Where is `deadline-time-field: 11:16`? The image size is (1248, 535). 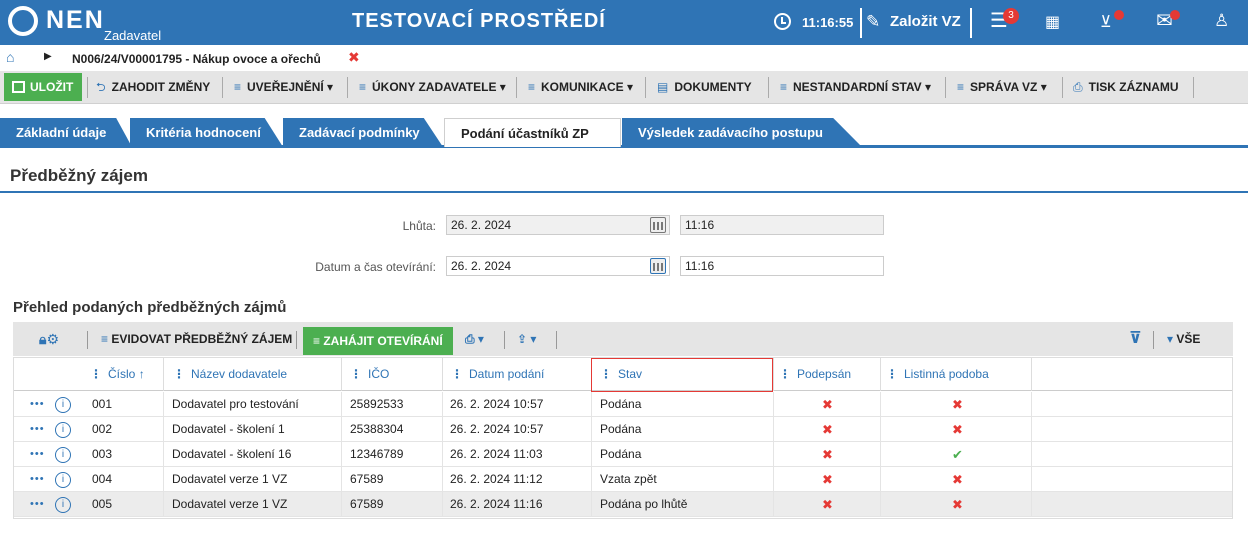 deadline-time-field: 11:16 is located at coordinates (782, 225).